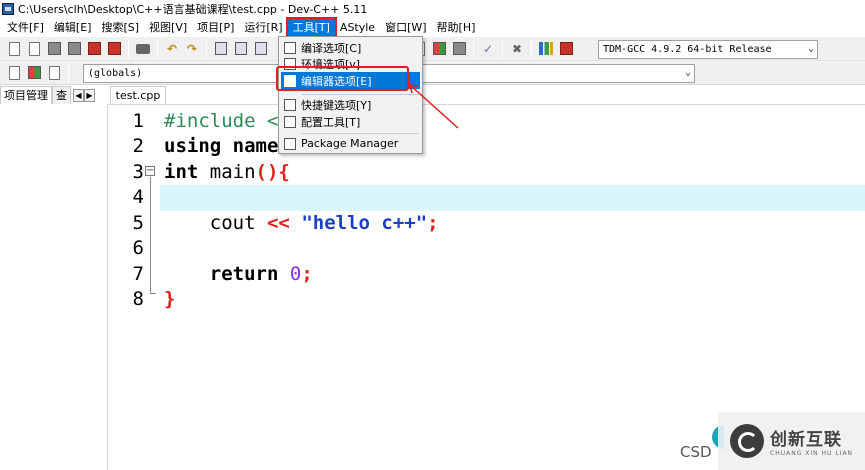 The height and width of the screenshot is (470, 865). Describe the element at coordinates (89, 95) in the screenshot. I see `scroll-right-icon: ▶` at that location.